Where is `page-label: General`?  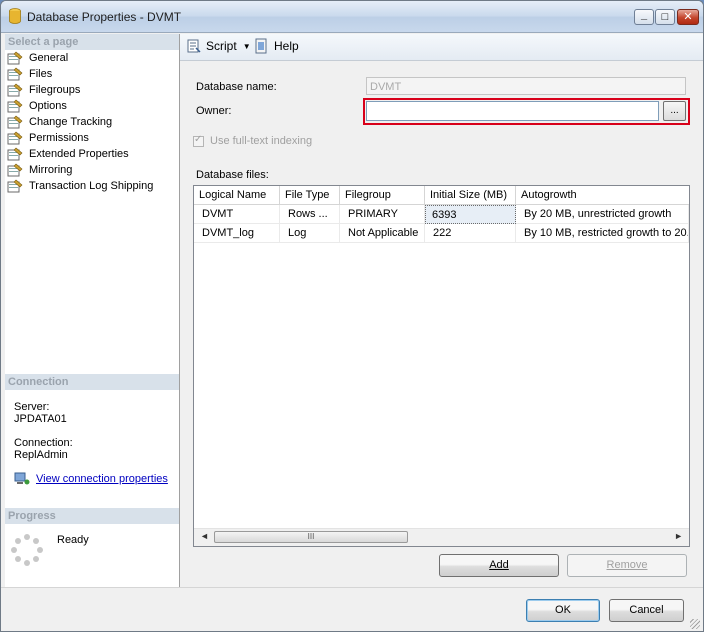 page-label: General is located at coordinates (49, 58).